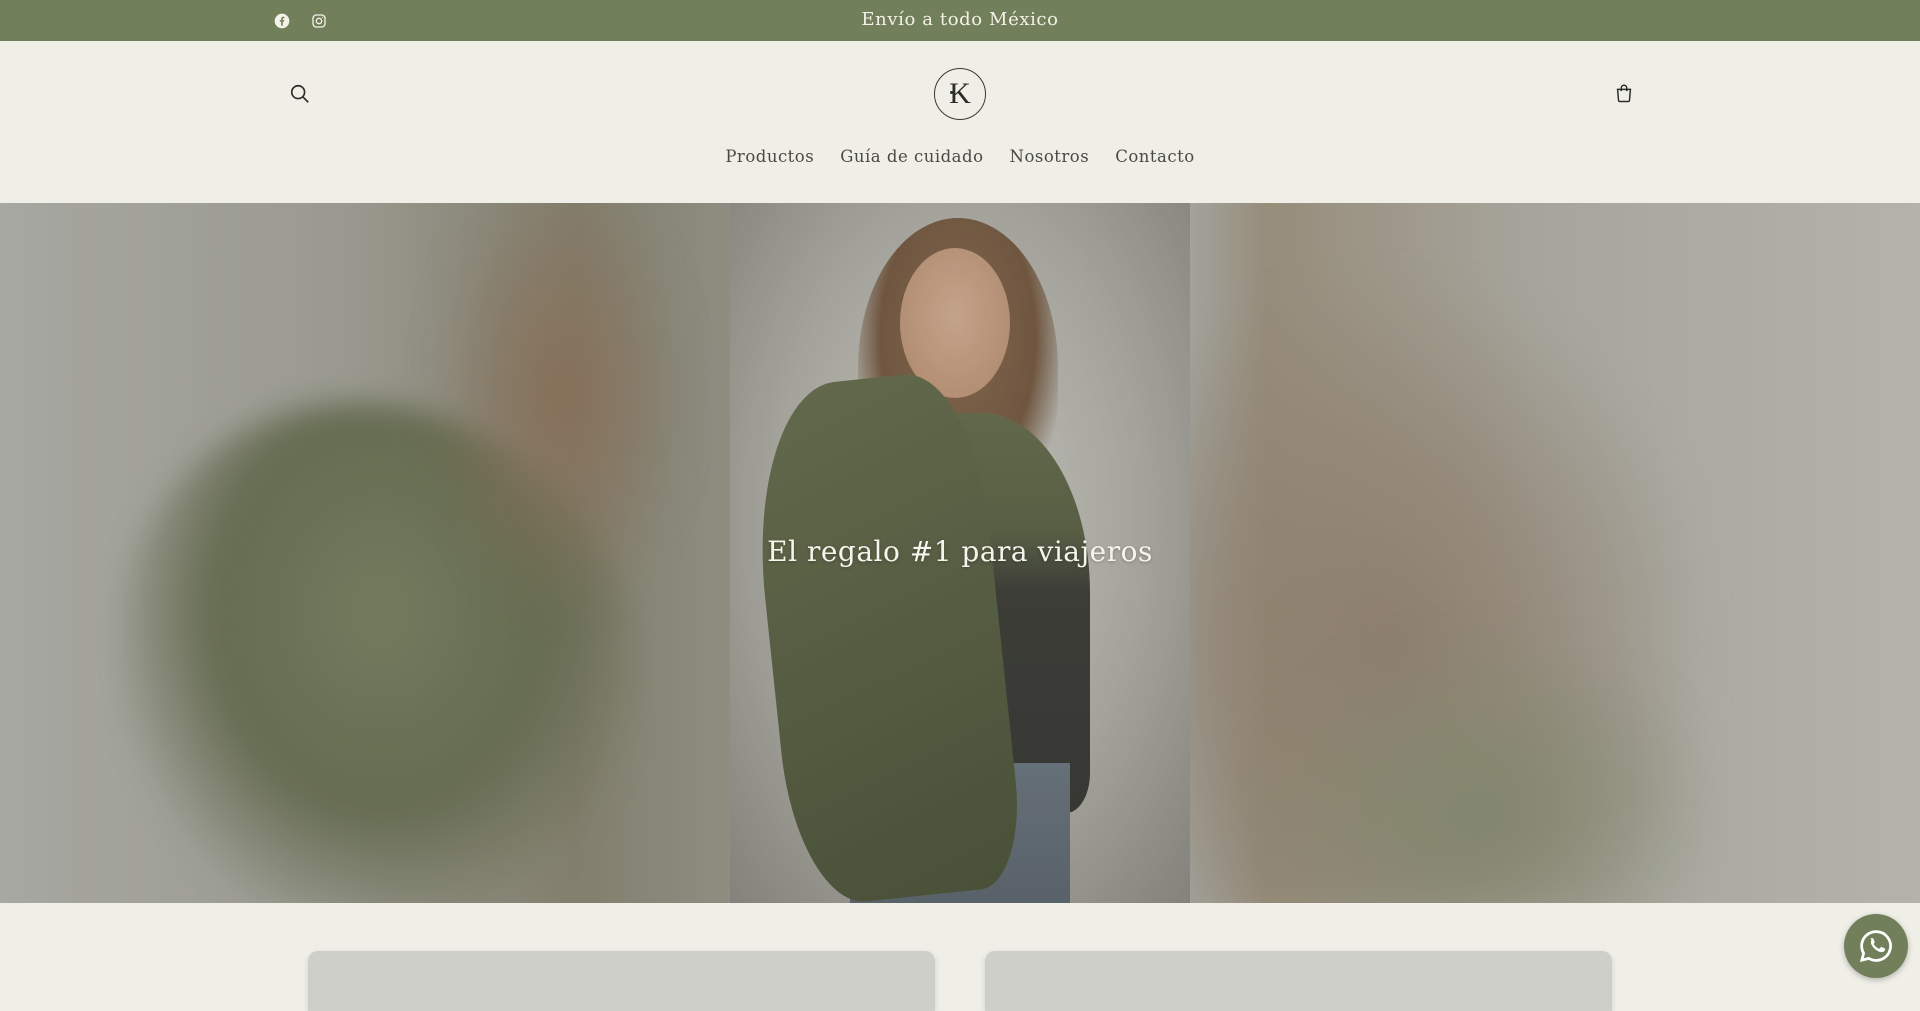 Image resolution: width=1920 pixels, height=1011 pixels. I want to click on cart-icon, so click(1624, 93).